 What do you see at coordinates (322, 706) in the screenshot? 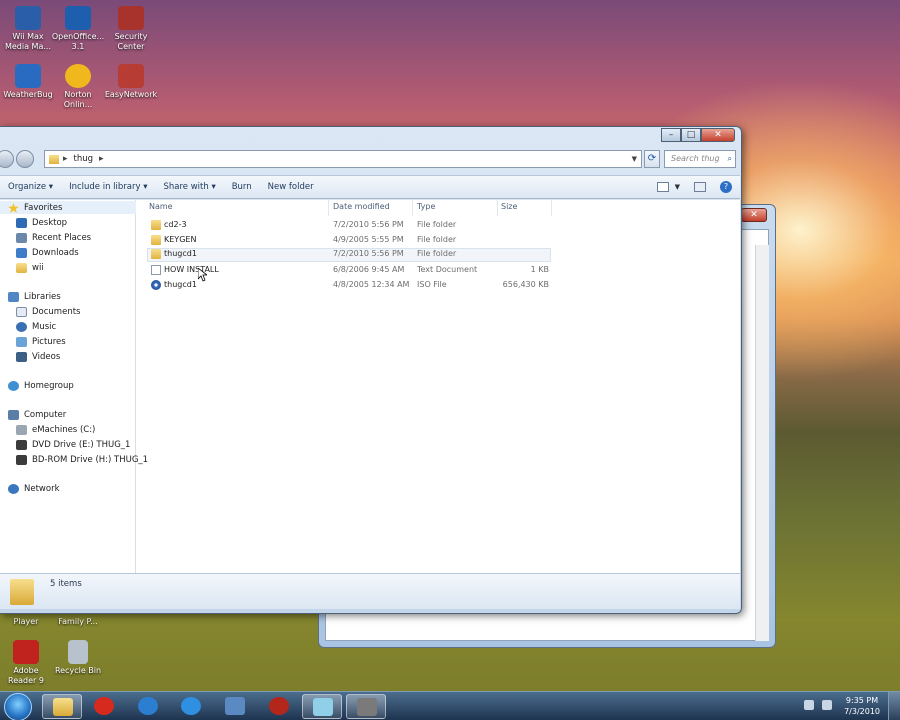
I see `taskbar-notepad` at bounding box center [322, 706].